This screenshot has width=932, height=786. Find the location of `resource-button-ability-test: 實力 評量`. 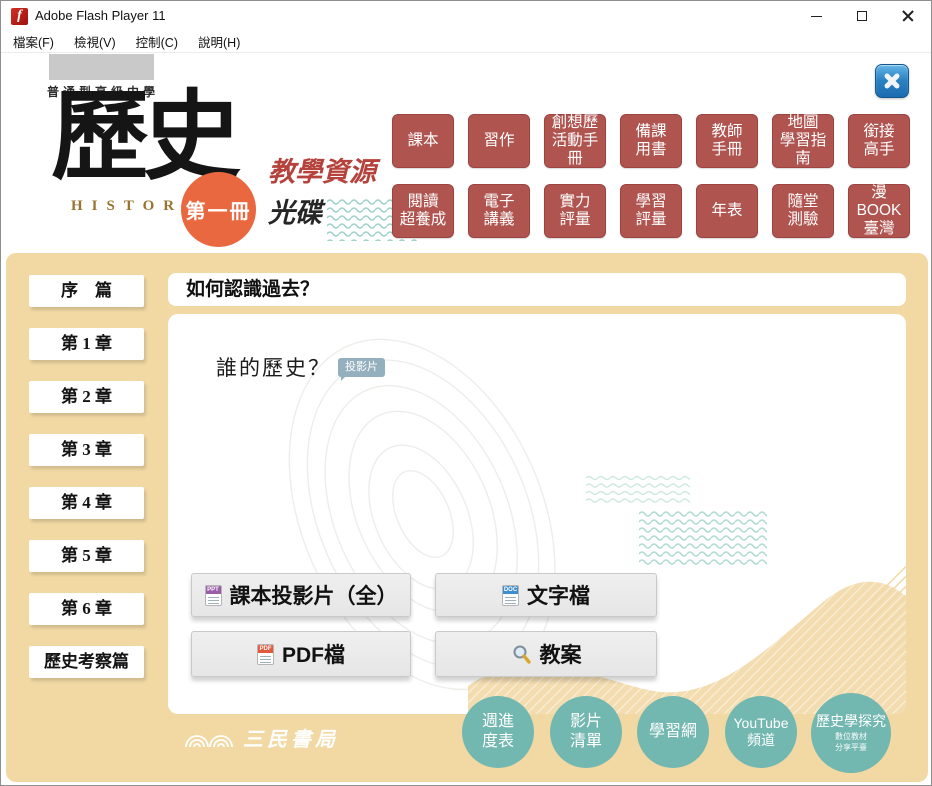

resource-button-ability-test: 實力 評量 is located at coordinates (575, 211).